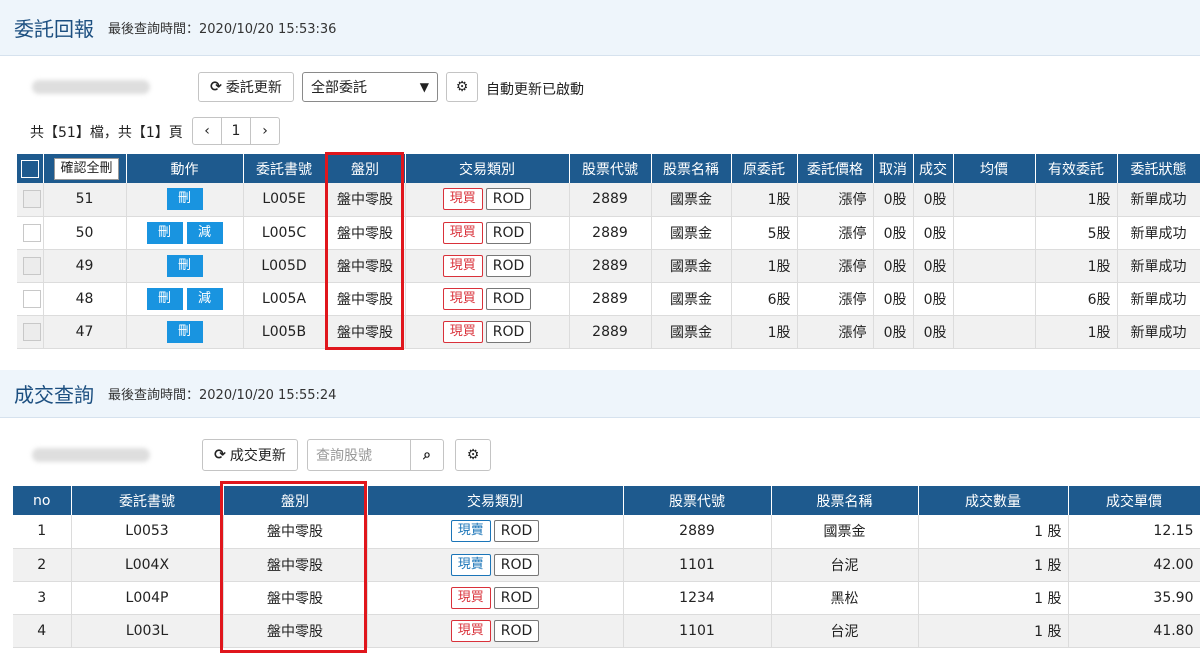  I want to click on order-refresh-button: ⟳ 委託更新, so click(246, 87).